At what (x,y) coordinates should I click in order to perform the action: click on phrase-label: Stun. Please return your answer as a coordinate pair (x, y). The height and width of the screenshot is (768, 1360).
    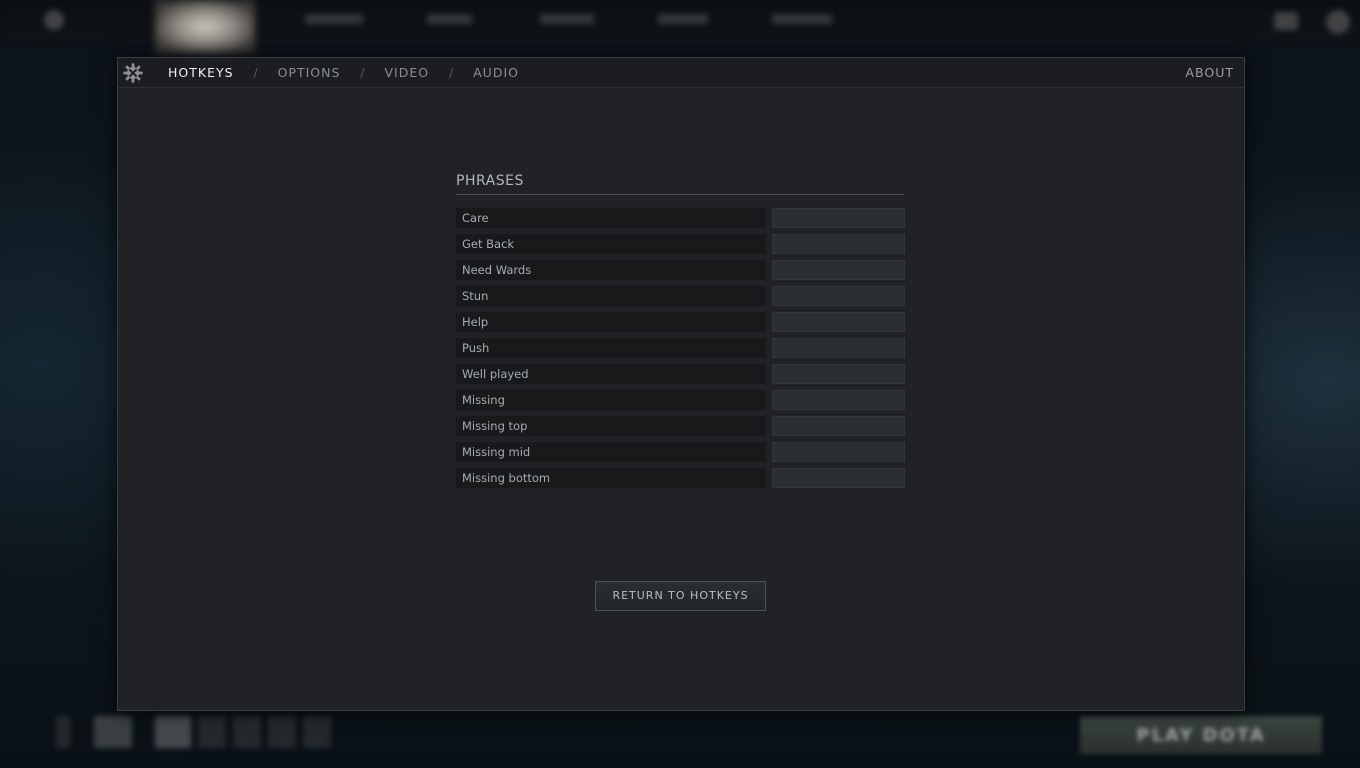
    Looking at the image, I should click on (611, 296).